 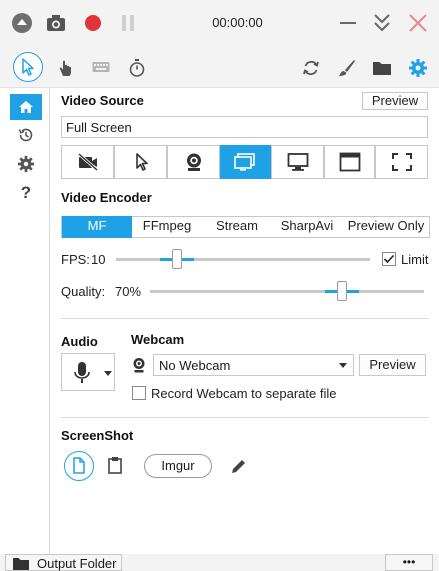 I want to click on limit-label: Limit, so click(x=415, y=259).